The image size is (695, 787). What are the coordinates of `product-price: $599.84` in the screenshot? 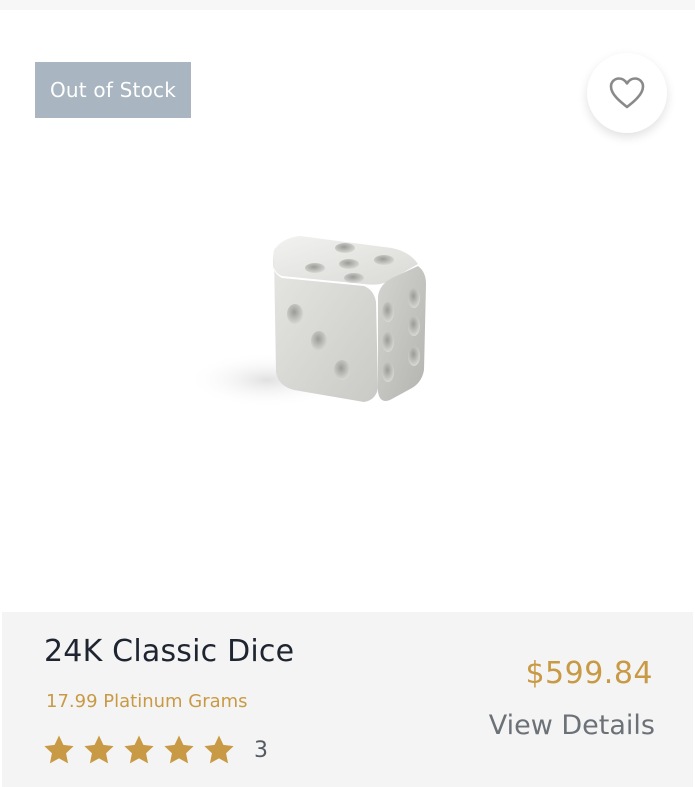 It's located at (589, 673).